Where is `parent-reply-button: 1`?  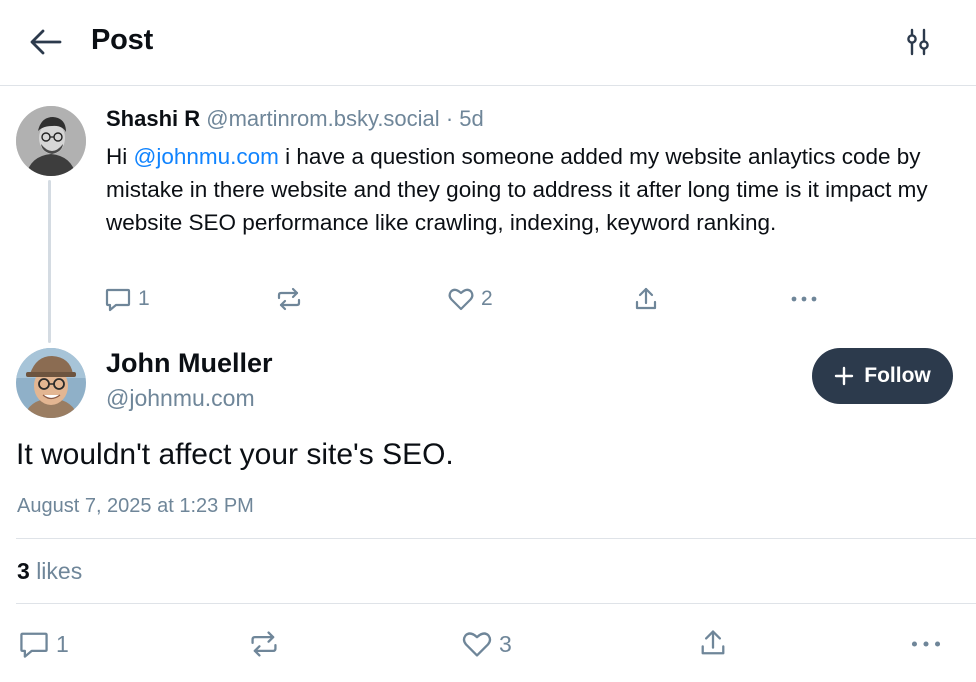 parent-reply-button: 1 is located at coordinates (127, 299).